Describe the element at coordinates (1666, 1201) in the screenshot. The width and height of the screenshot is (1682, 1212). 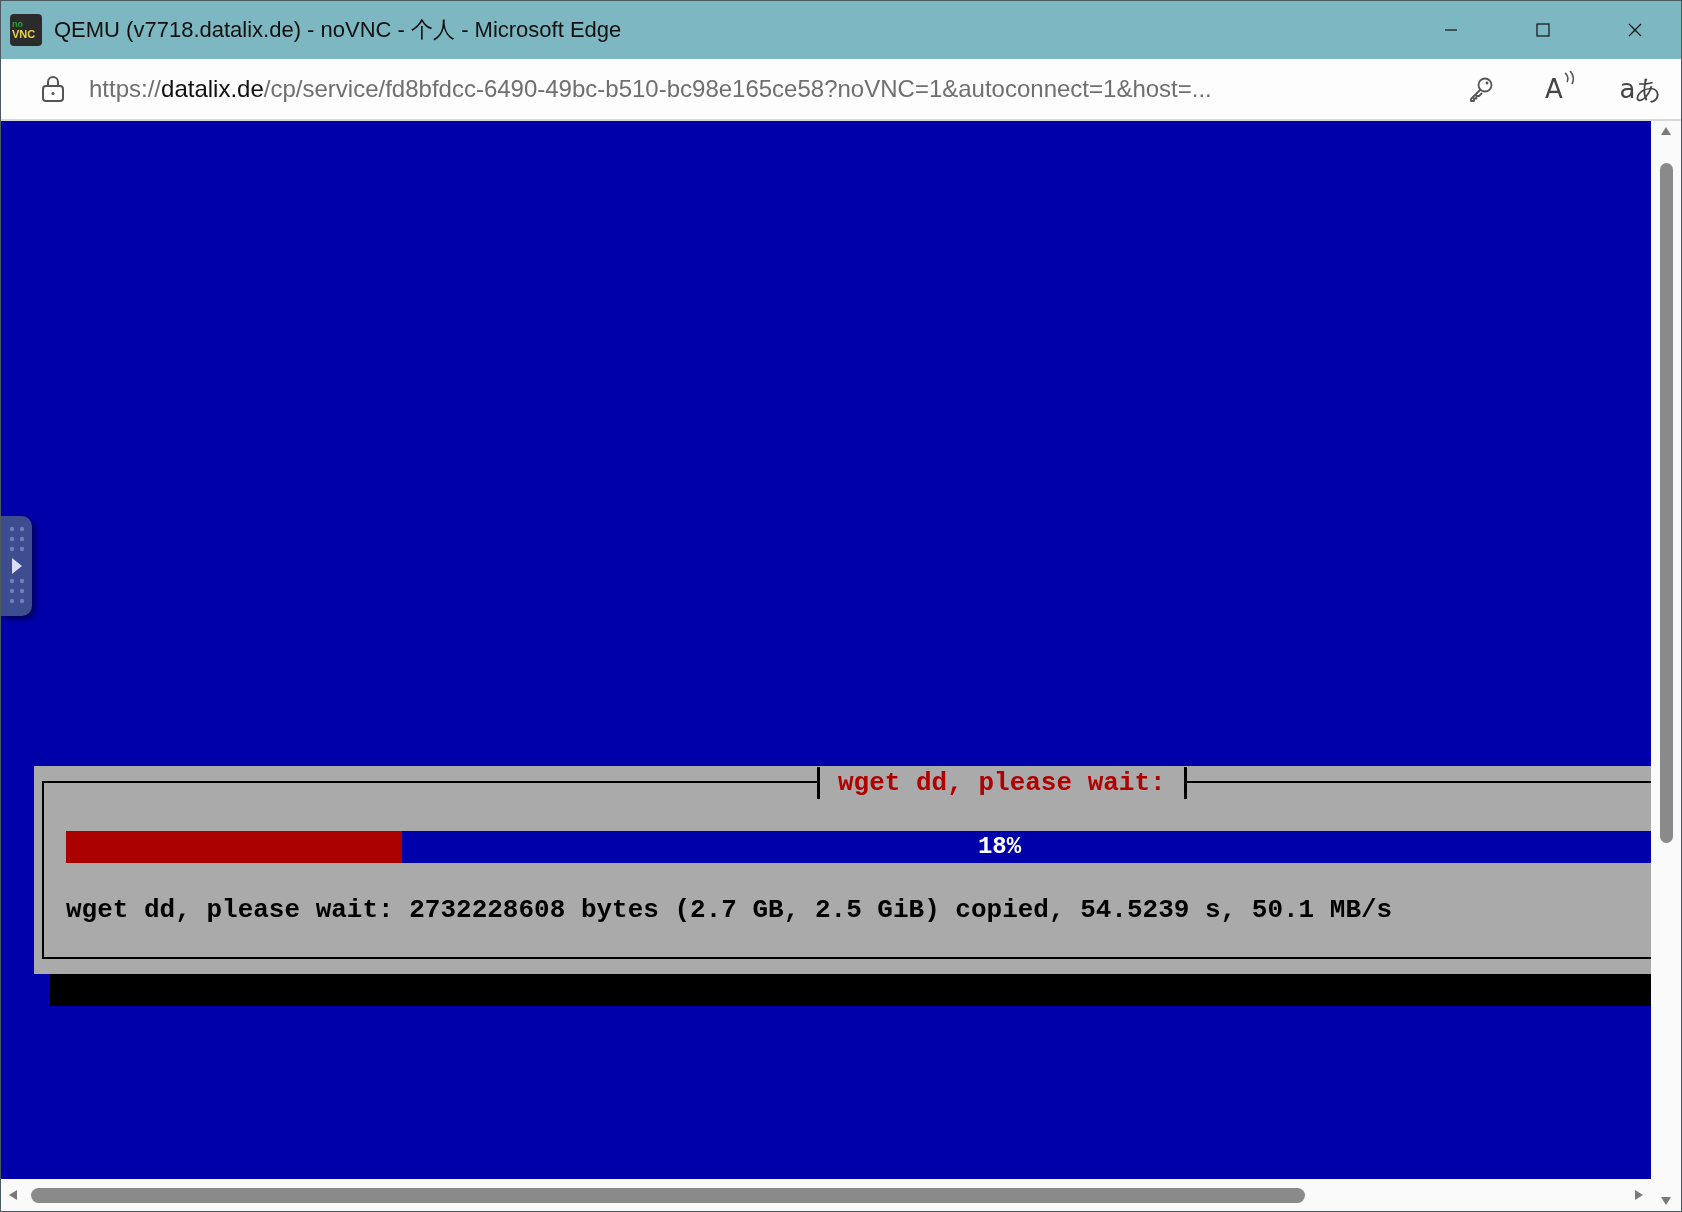
I see `scroll-down-icon` at that location.